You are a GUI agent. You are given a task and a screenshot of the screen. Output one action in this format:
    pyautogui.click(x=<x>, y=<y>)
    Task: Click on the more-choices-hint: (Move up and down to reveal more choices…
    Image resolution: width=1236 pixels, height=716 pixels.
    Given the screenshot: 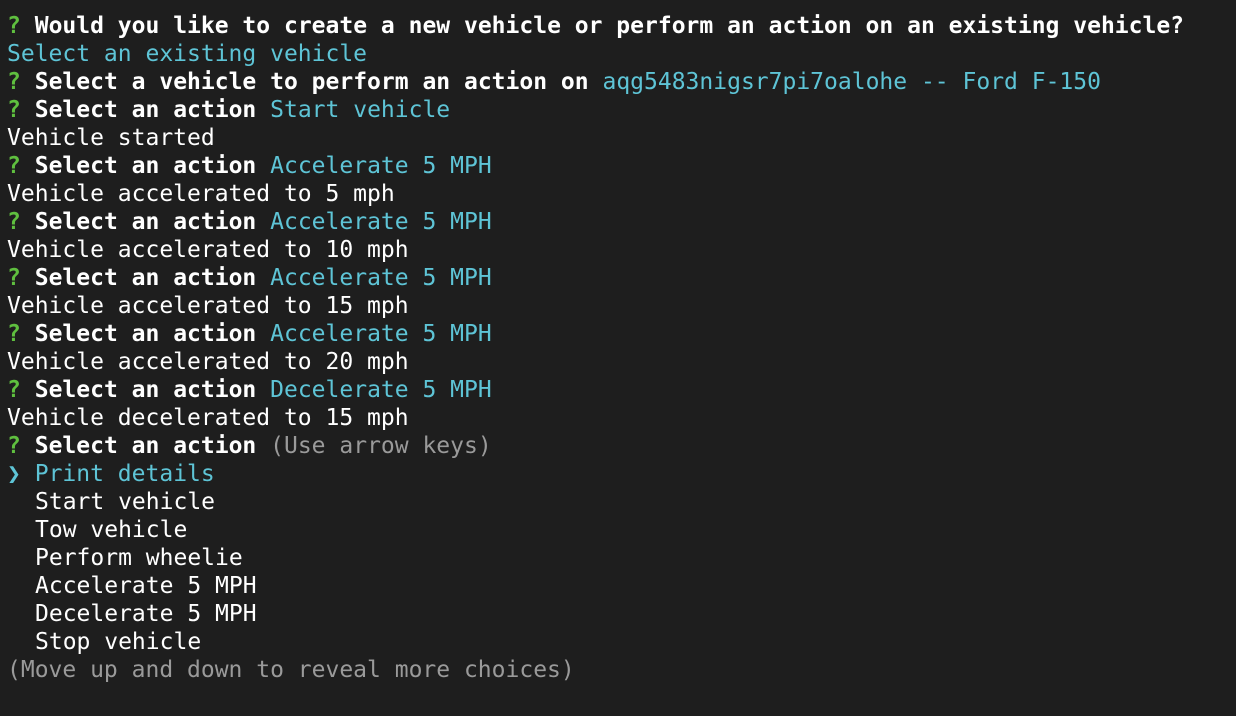 What is the action you would take?
    pyautogui.click(x=291, y=670)
    